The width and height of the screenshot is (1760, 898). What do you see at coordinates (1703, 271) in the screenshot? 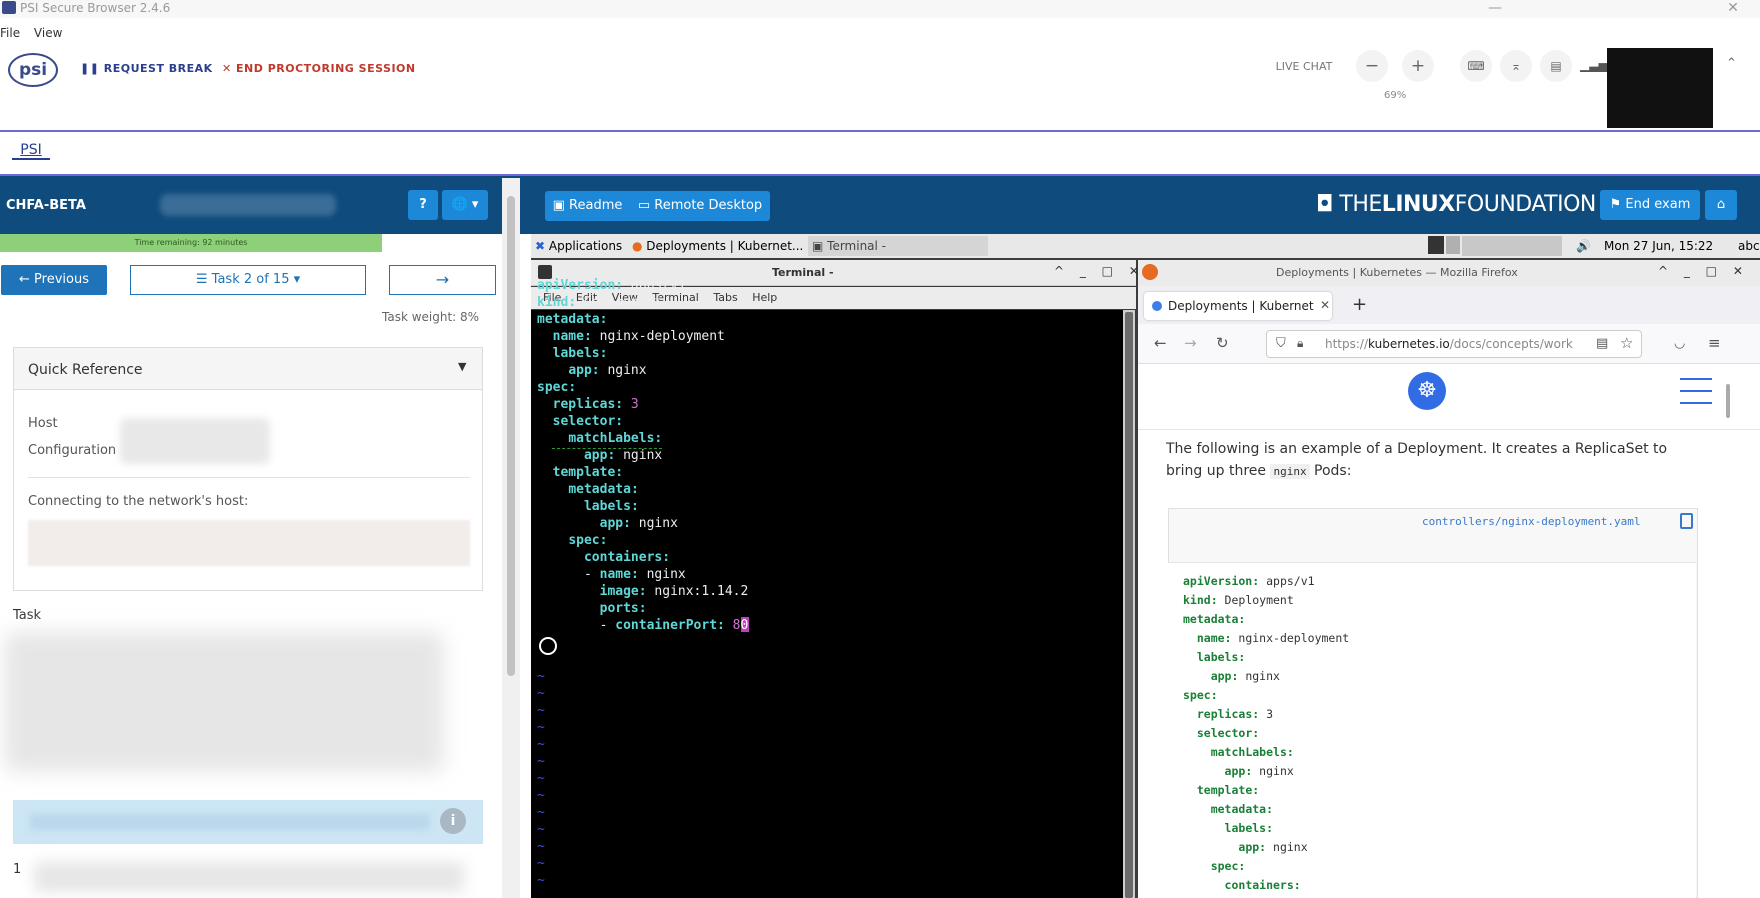
I see `firefox-window-controls: ^ _ □ ✕` at bounding box center [1703, 271].